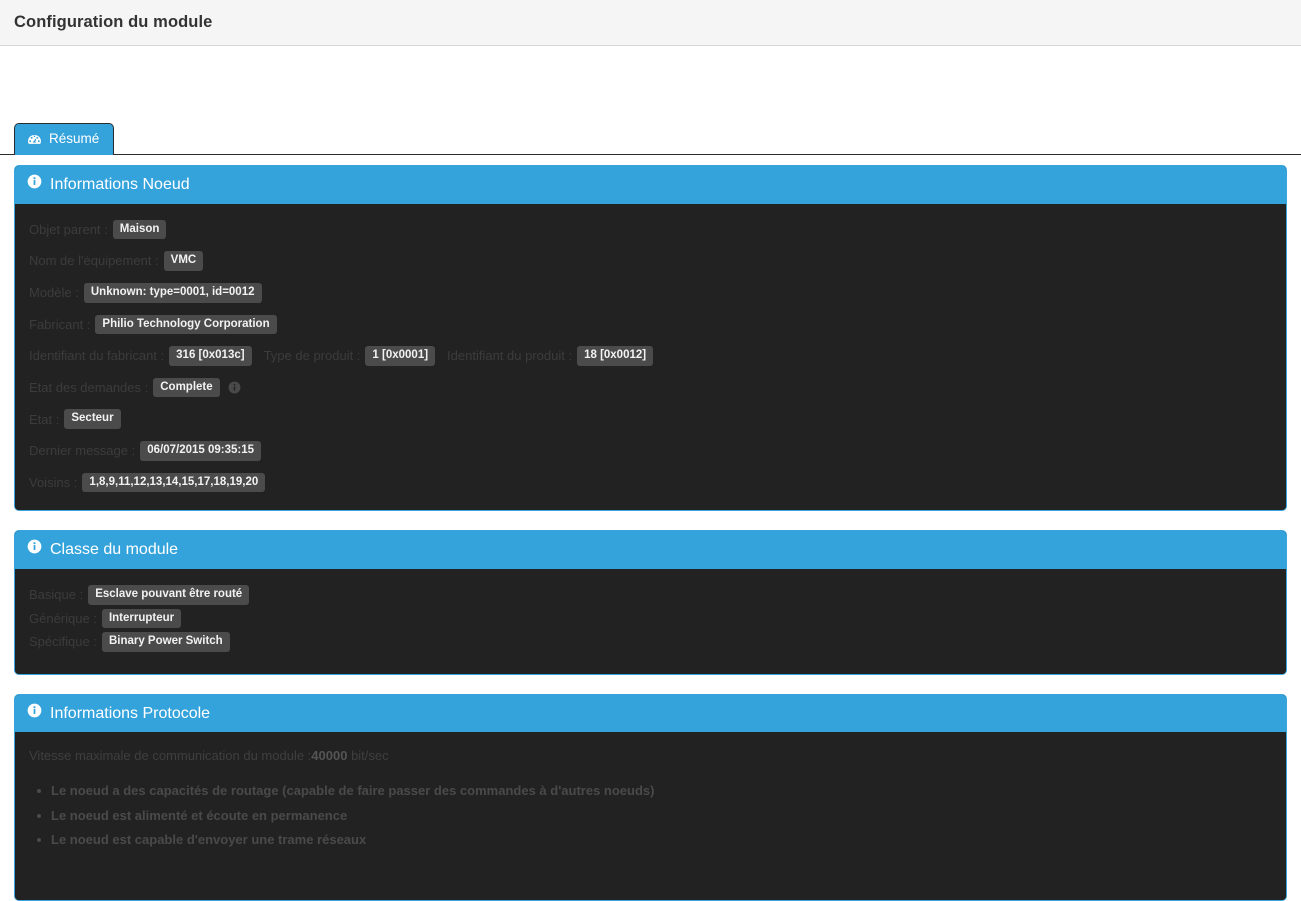  Describe the element at coordinates (82, 451) in the screenshot. I see `label-dernier-message: Dernier message :` at that location.